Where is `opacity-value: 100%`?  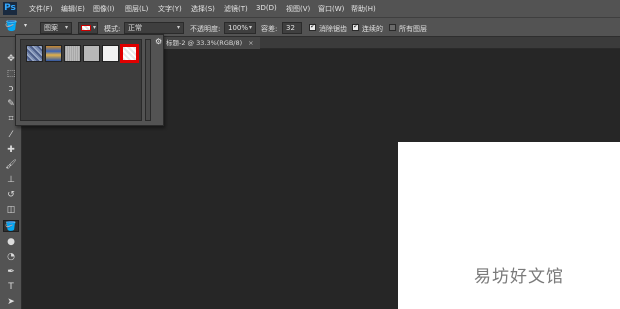
opacity-value: 100% is located at coordinates (238, 28).